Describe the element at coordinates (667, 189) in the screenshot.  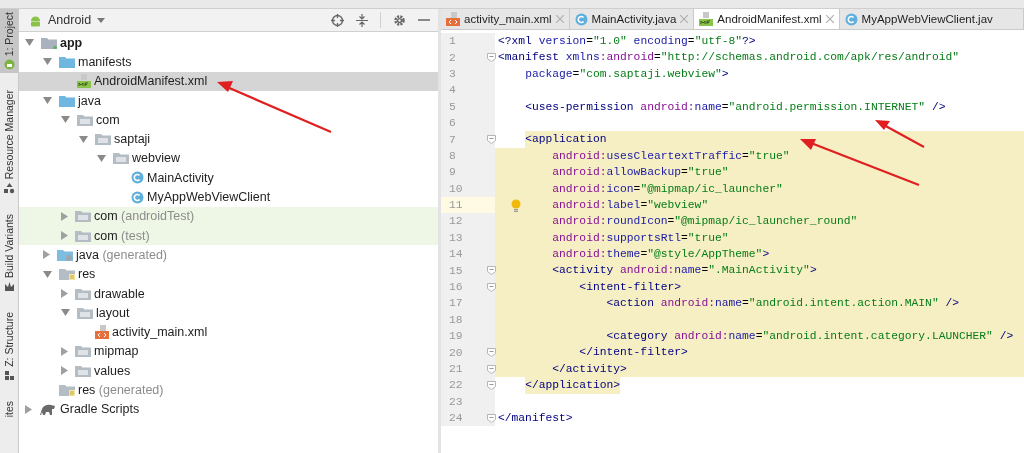
I see `code-line: android:icon="@mipmap/ic_launcher"` at that location.